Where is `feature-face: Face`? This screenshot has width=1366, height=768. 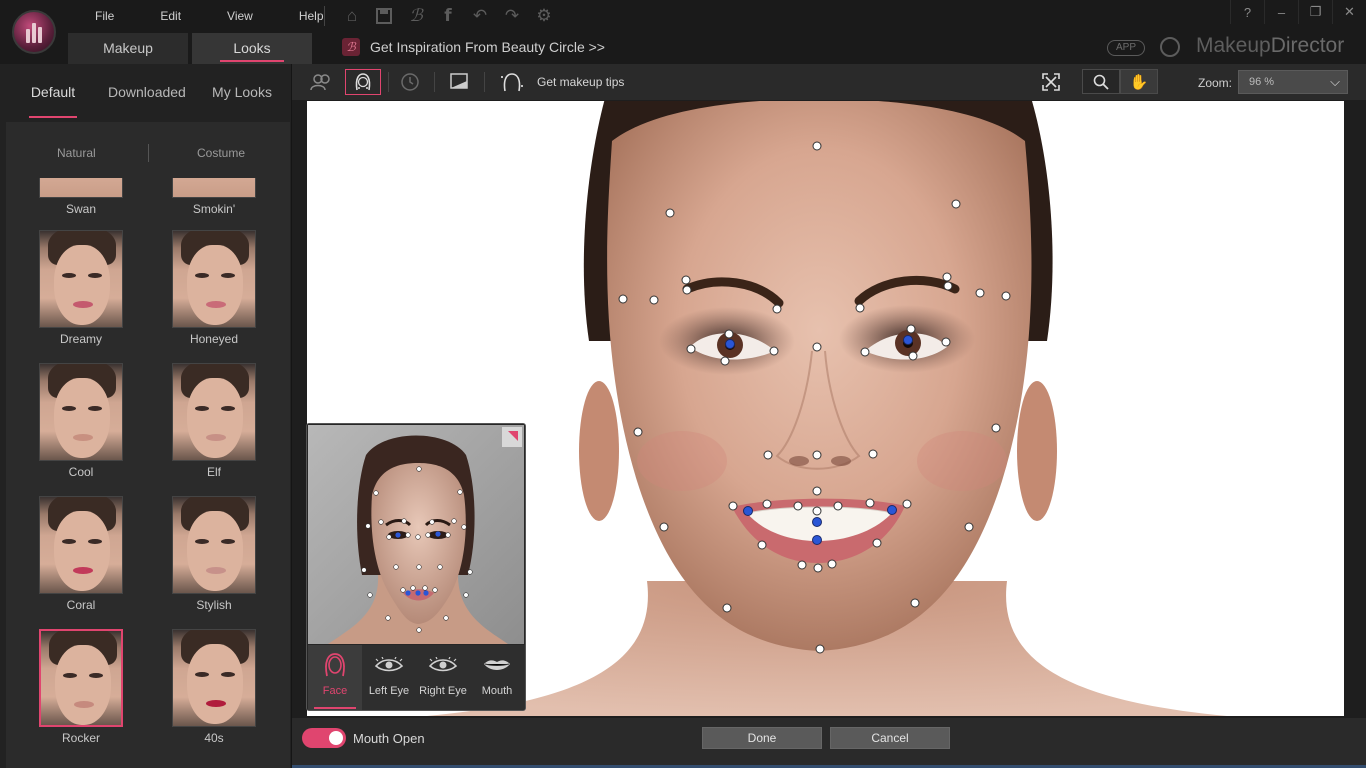
feature-face: Face is located at coordinates (335, 677).